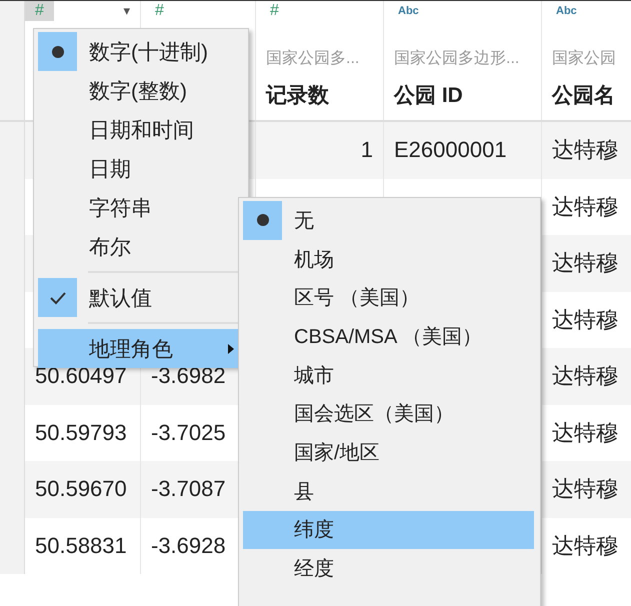 This screenshot has width=631, height=606. Describe the element at coordinates (141, 90) in the screenshot. I see `menu-item: 数字(整数)` at that location.